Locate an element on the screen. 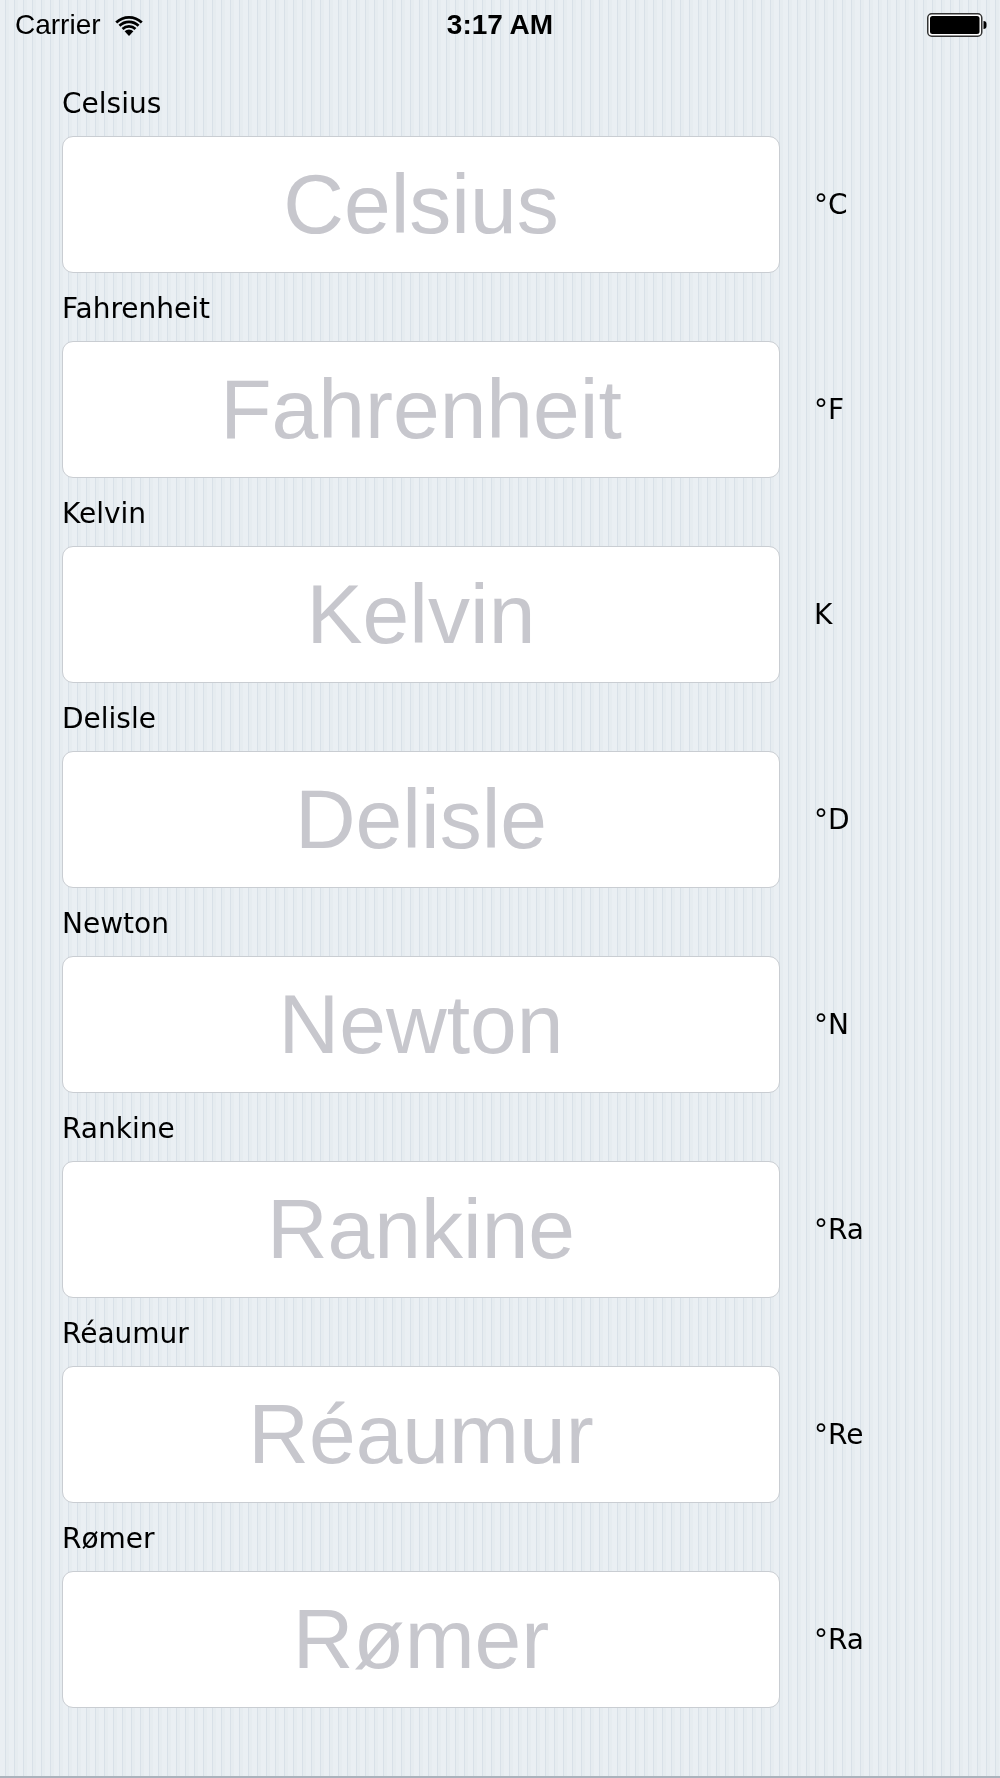  scale-label: Réaumur is located at coordinates (125, 1334).